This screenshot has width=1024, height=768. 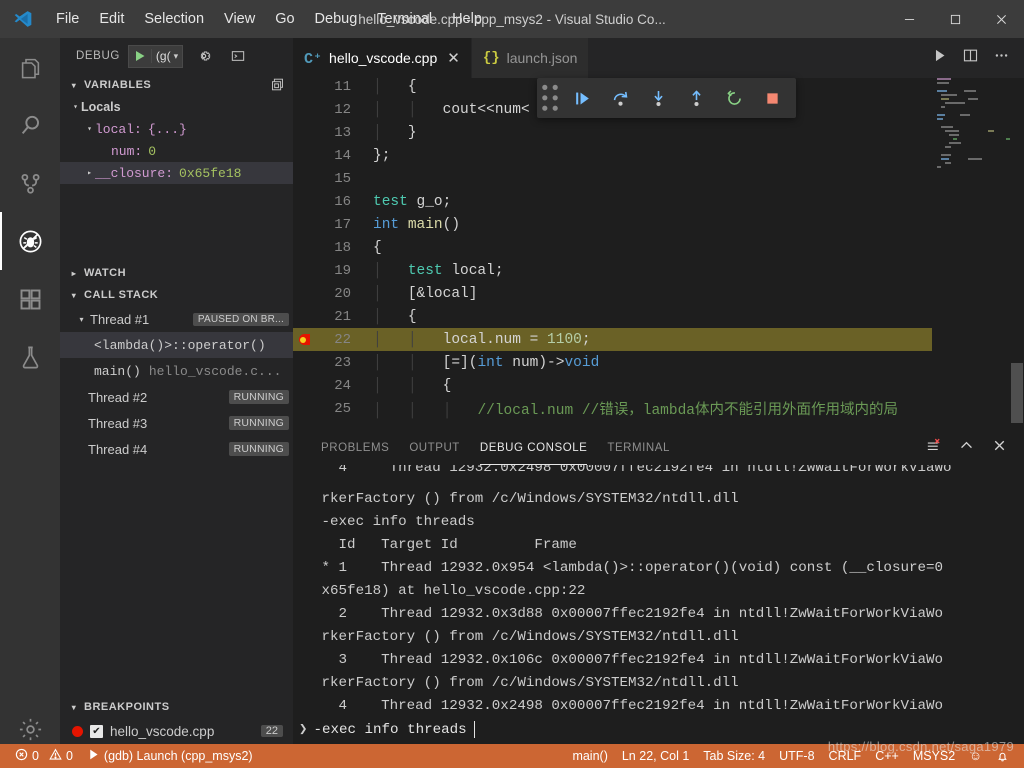 I want to click on explorer-files-icon, so click(x=30, y=67).